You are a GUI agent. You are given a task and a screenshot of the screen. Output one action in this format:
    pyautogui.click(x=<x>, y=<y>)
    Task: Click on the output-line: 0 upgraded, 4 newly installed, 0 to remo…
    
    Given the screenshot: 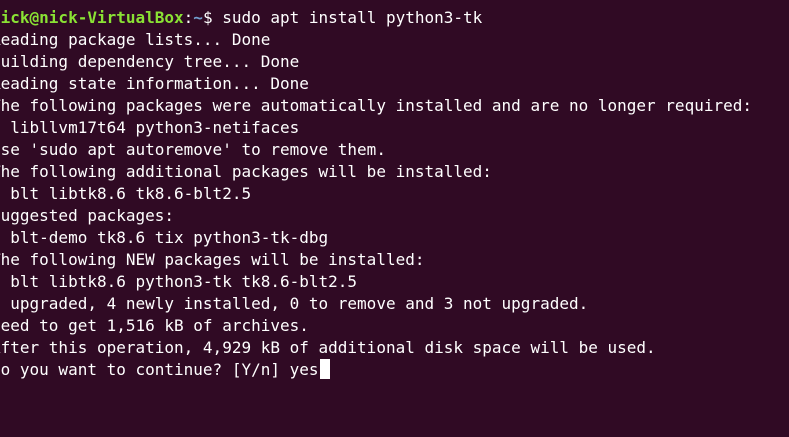 What is the action you would take?
    pyautogui.click(x=294, y=303)
    